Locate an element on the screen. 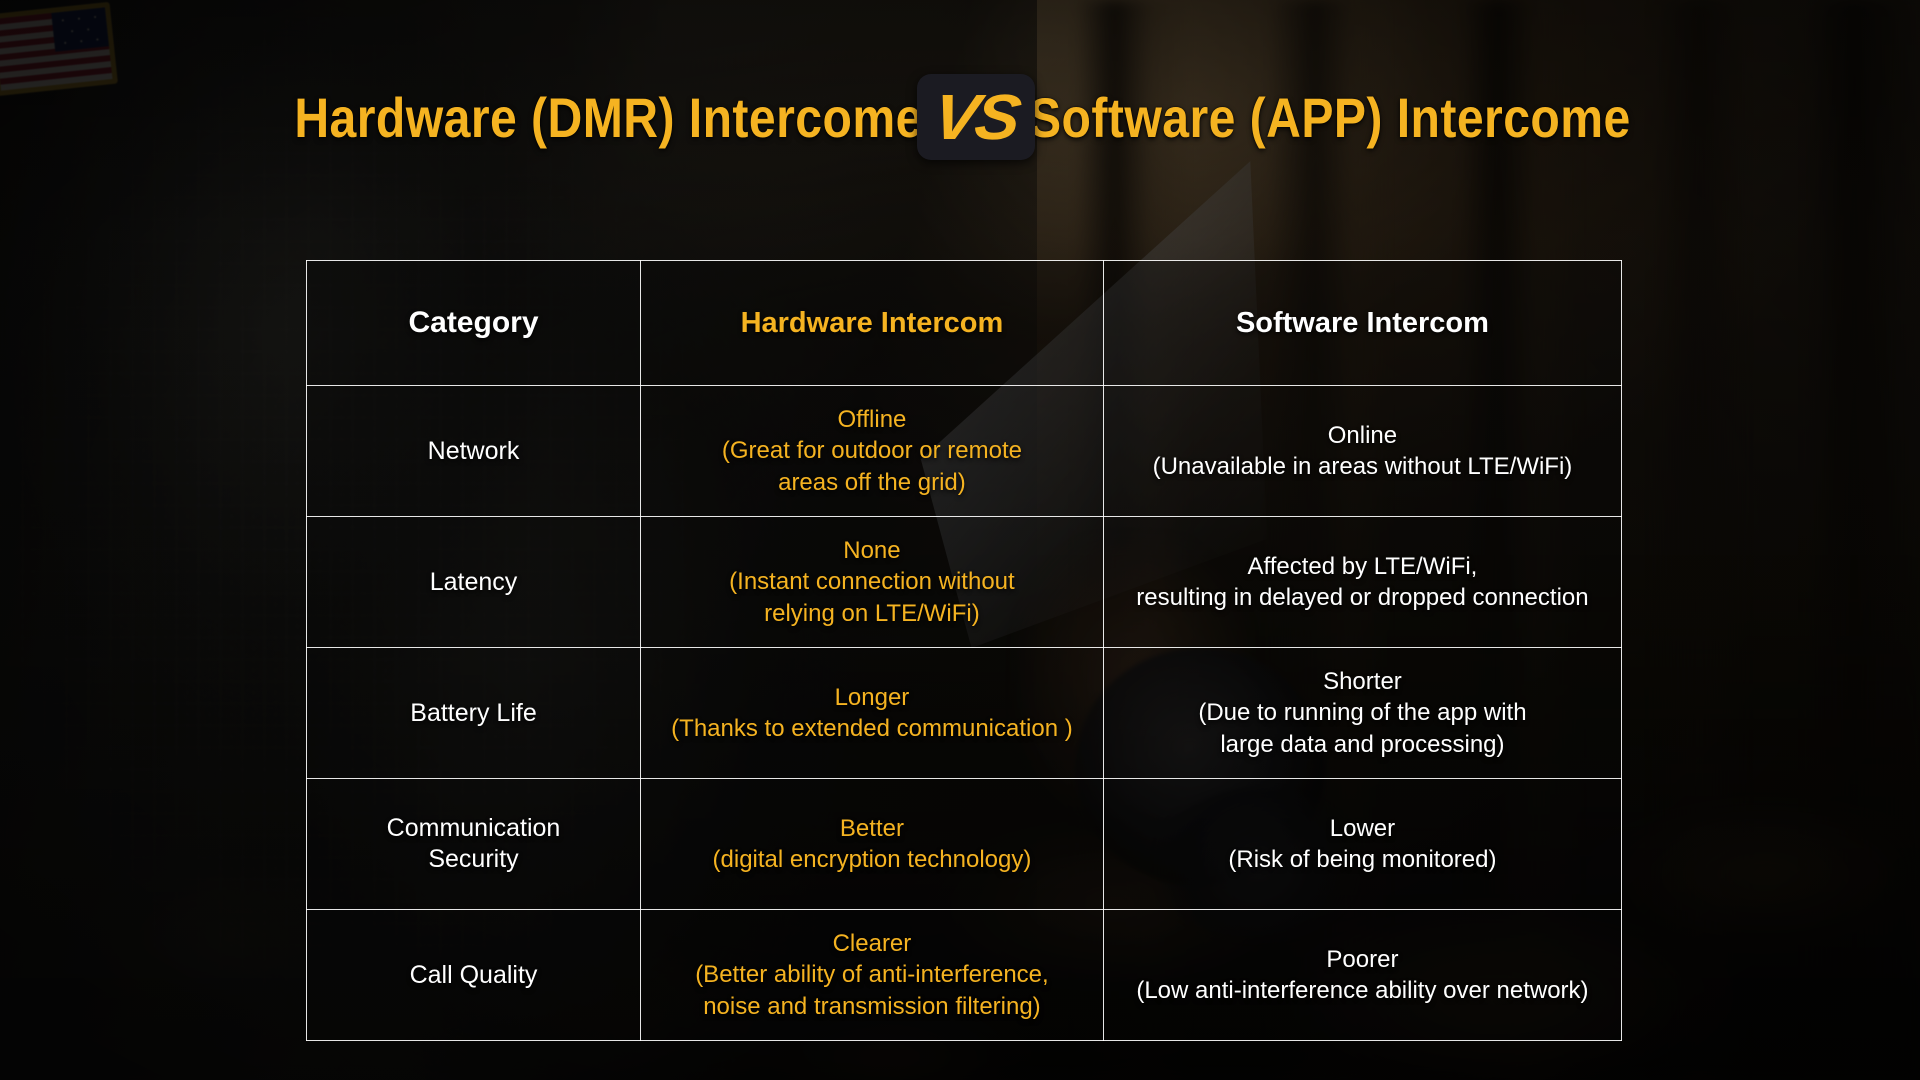 This screenshot has width=1920, height=1080. title-right-text: Software (APP) Intercome is located at coordinates (1329, 117).